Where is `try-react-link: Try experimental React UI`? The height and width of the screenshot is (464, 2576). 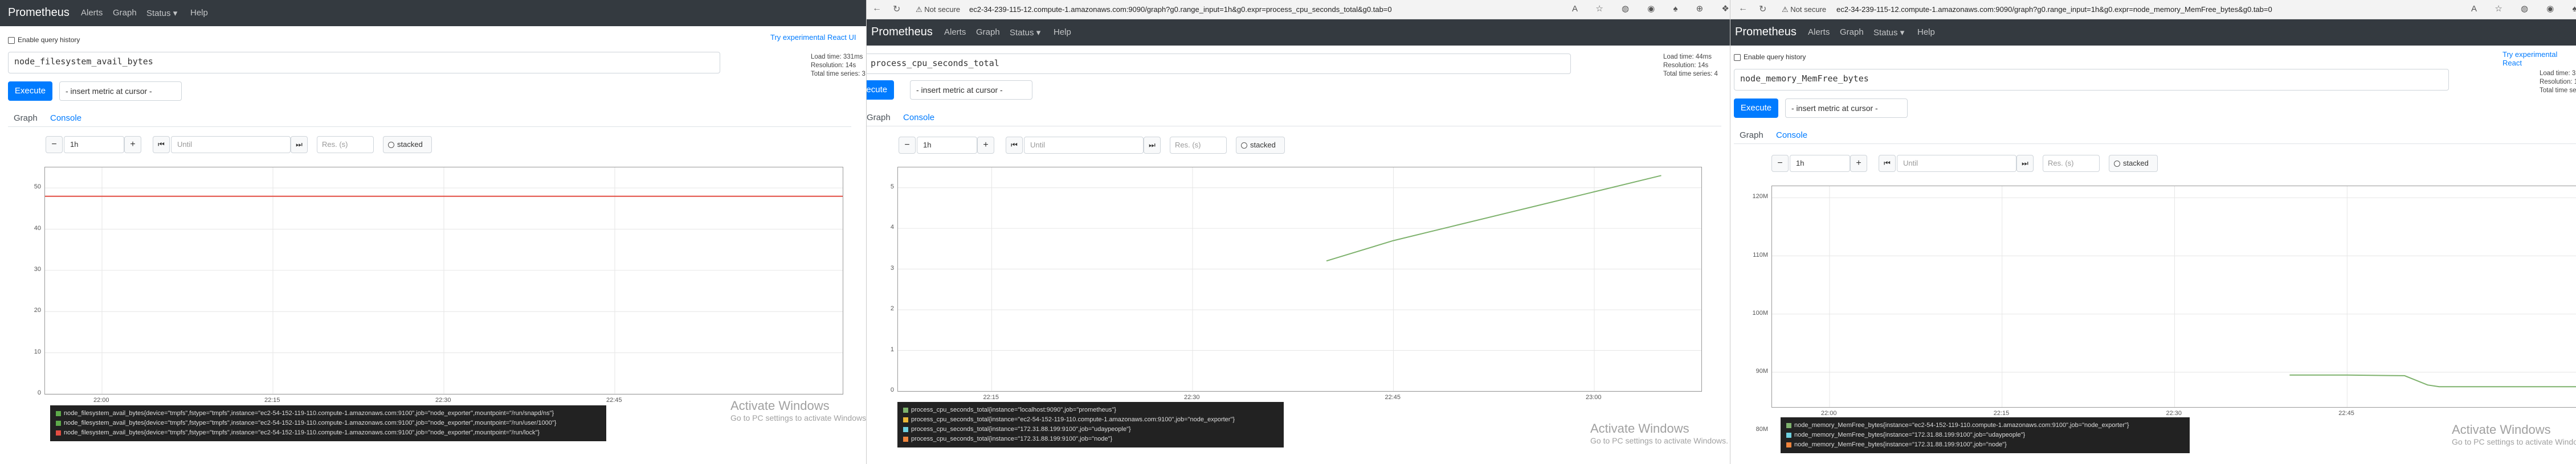
try-react-link: Try experimental React UI is located at coordinates (813, 37).